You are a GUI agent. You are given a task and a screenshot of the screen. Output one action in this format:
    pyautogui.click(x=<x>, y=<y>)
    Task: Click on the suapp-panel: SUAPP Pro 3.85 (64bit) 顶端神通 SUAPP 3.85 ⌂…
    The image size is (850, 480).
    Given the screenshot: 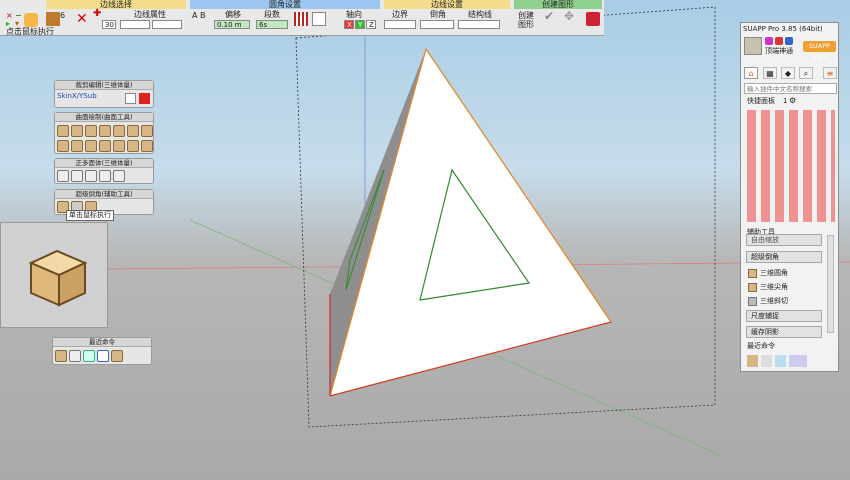 What is the action you would take?
    pyautogui.click(x=789, y=197)
    